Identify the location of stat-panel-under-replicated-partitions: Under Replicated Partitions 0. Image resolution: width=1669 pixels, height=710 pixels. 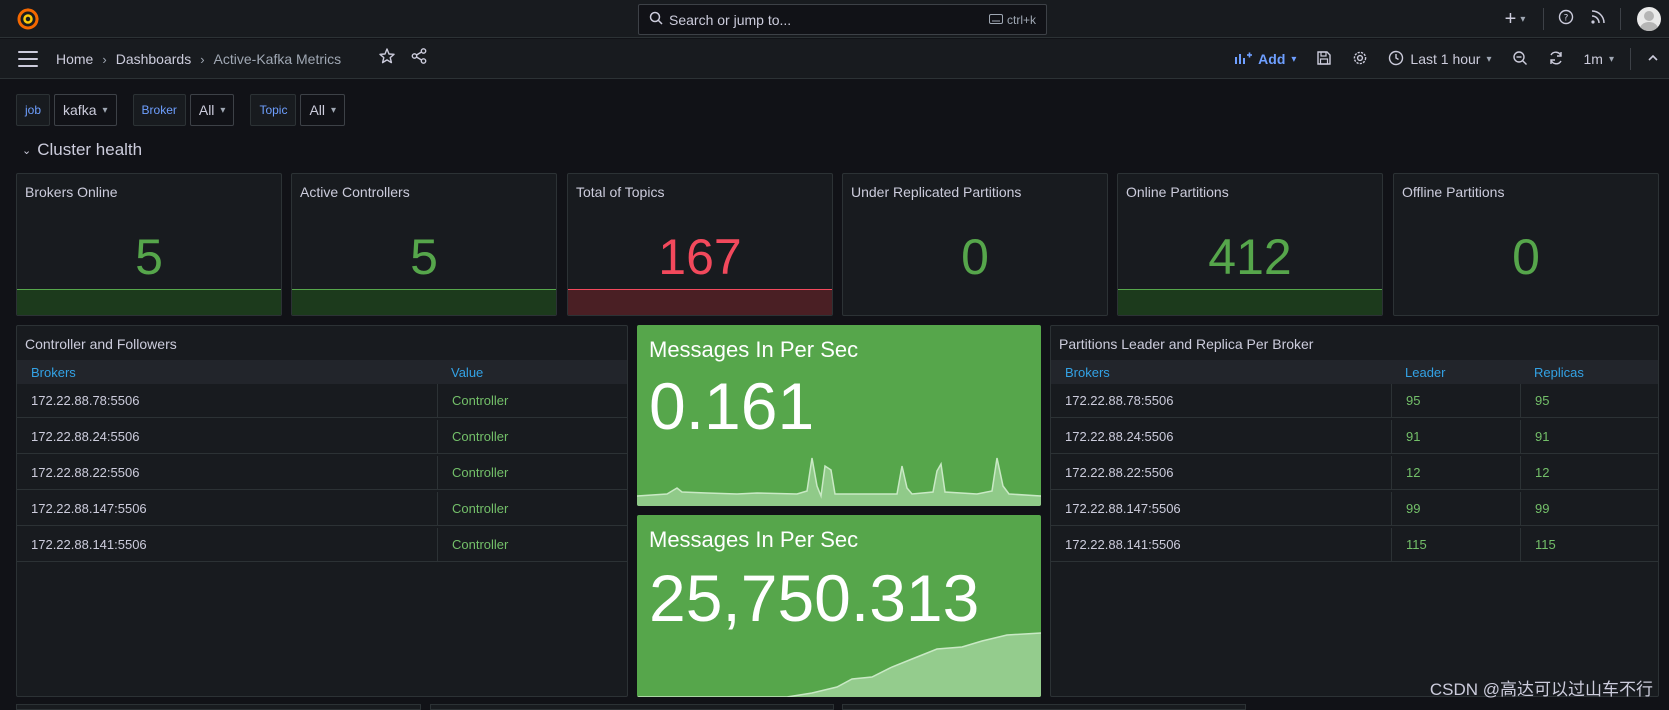
(975, 244).